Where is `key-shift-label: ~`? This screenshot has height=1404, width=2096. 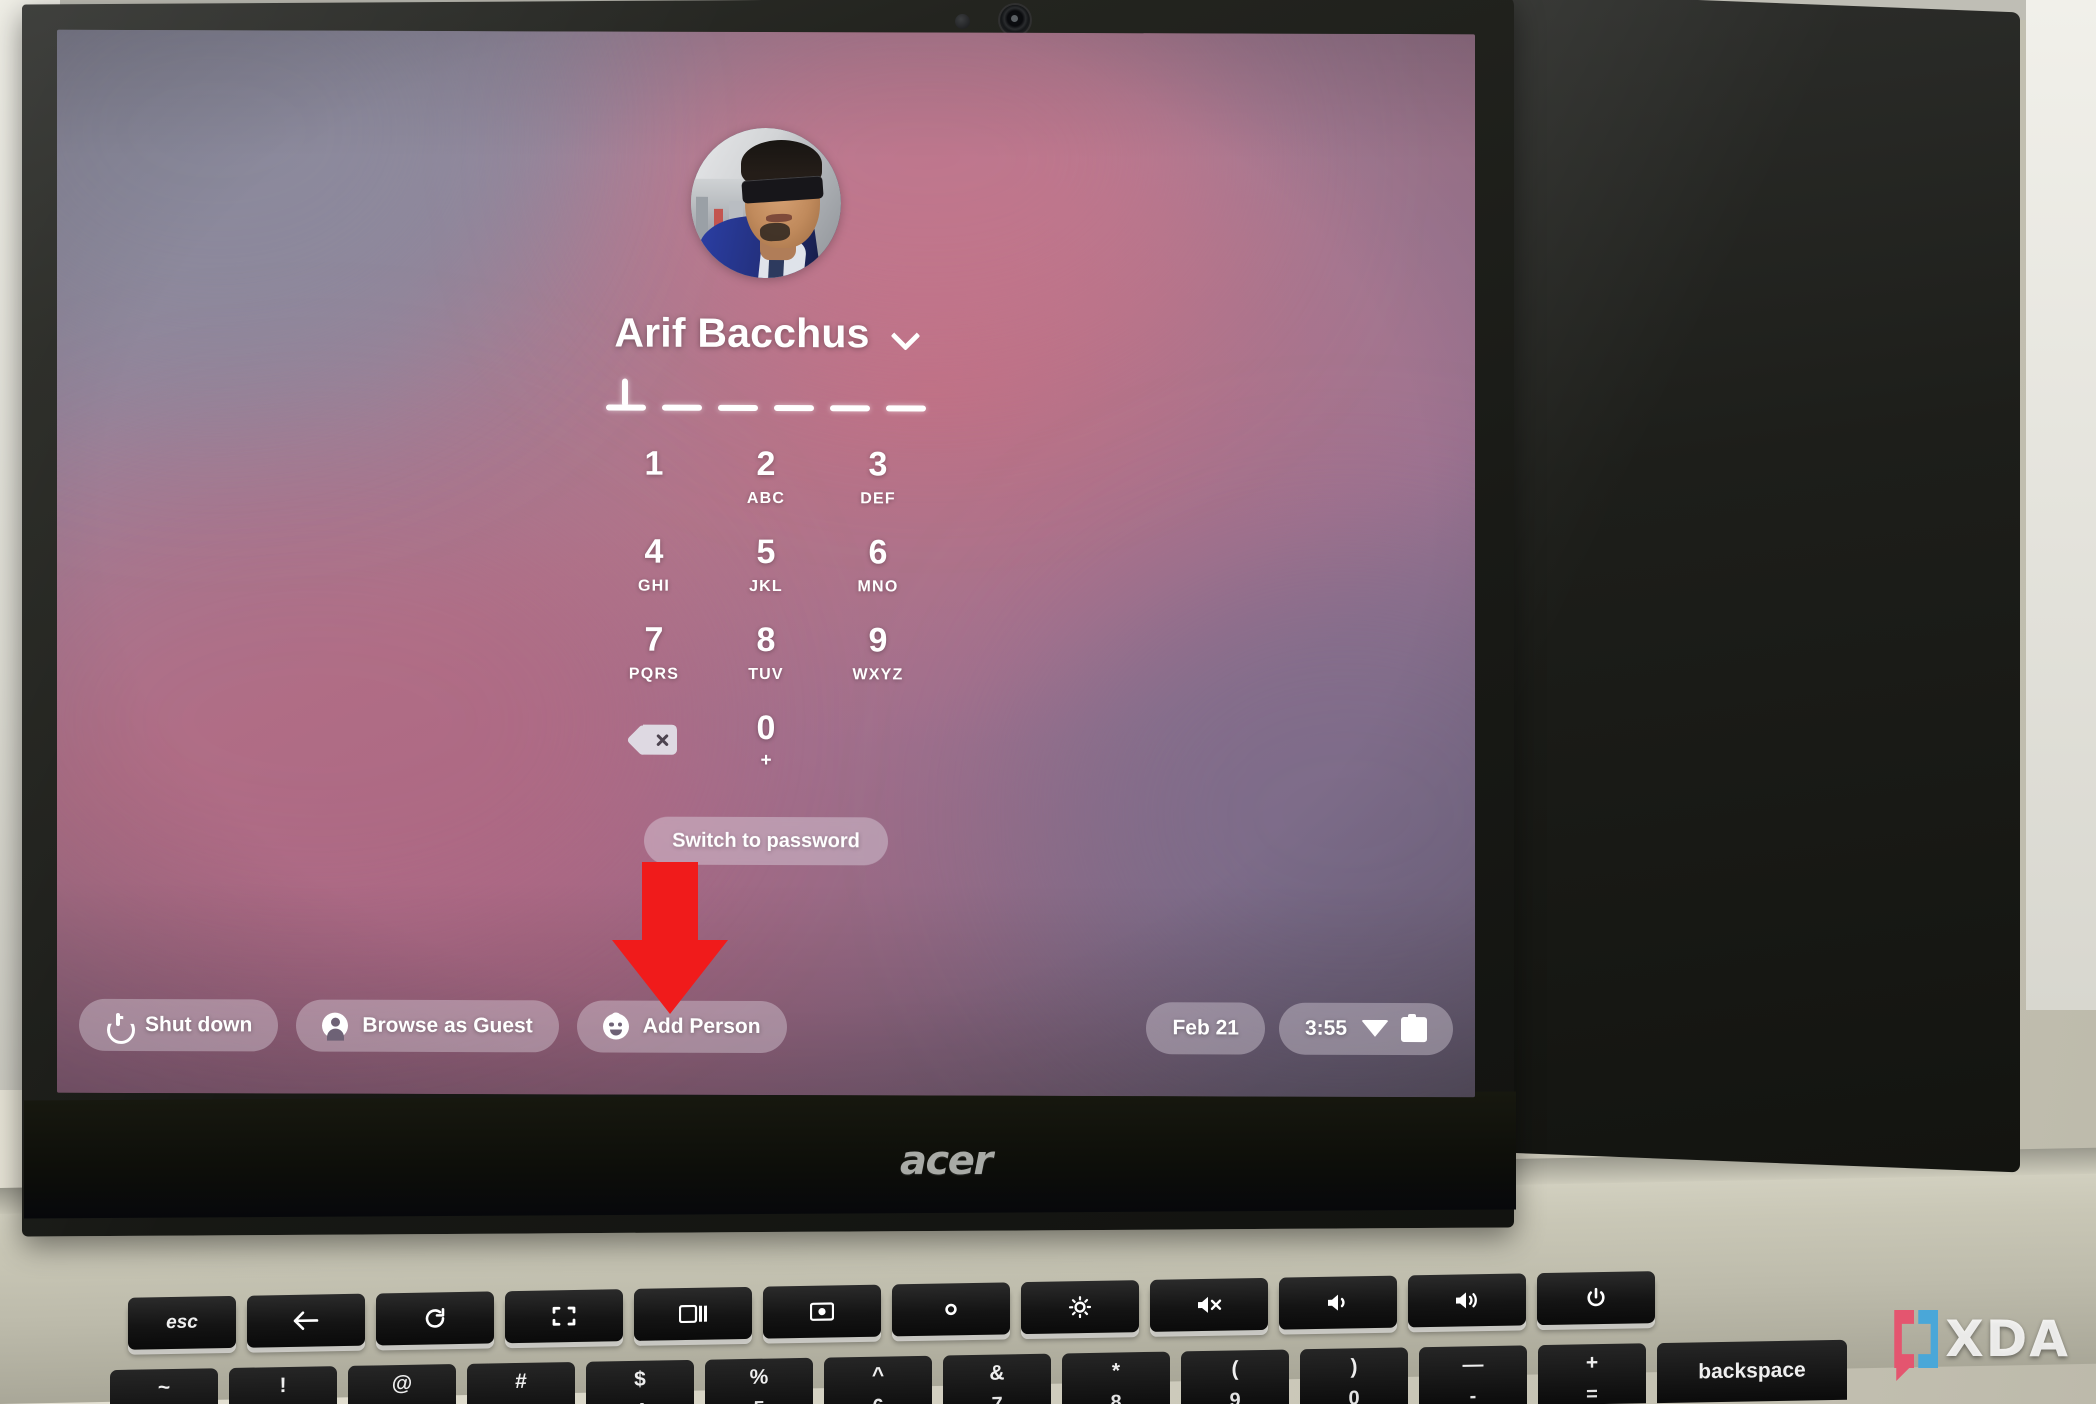
key-shift-label: ~ is located at coordinates (164, 1388).